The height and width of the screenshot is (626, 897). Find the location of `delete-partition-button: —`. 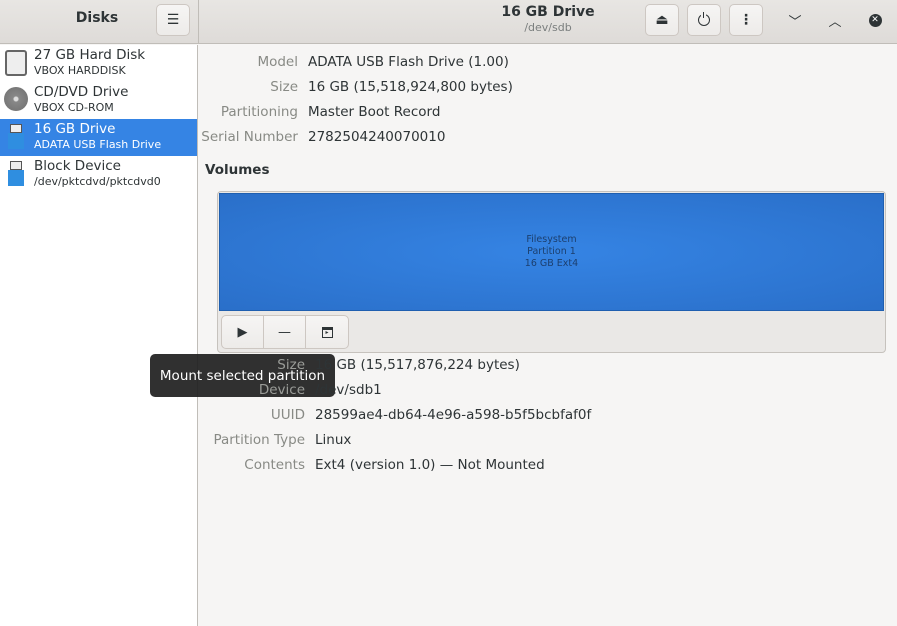

delete-partition-button: — is located at coordinates (285, 332).